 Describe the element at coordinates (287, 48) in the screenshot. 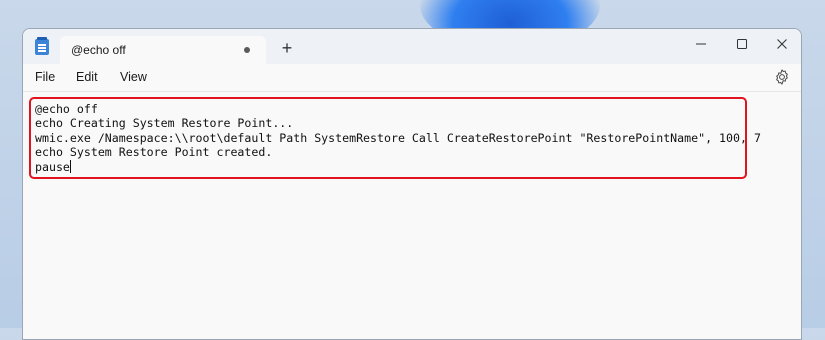

I see `new-tab-button: +` at that location.